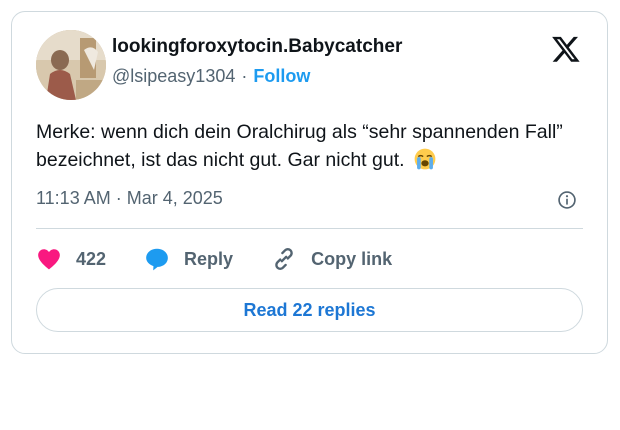 The image size is (620, 430). Describe the element at coordinates (309, 228) in the screenshot. I see `divider` at that location.